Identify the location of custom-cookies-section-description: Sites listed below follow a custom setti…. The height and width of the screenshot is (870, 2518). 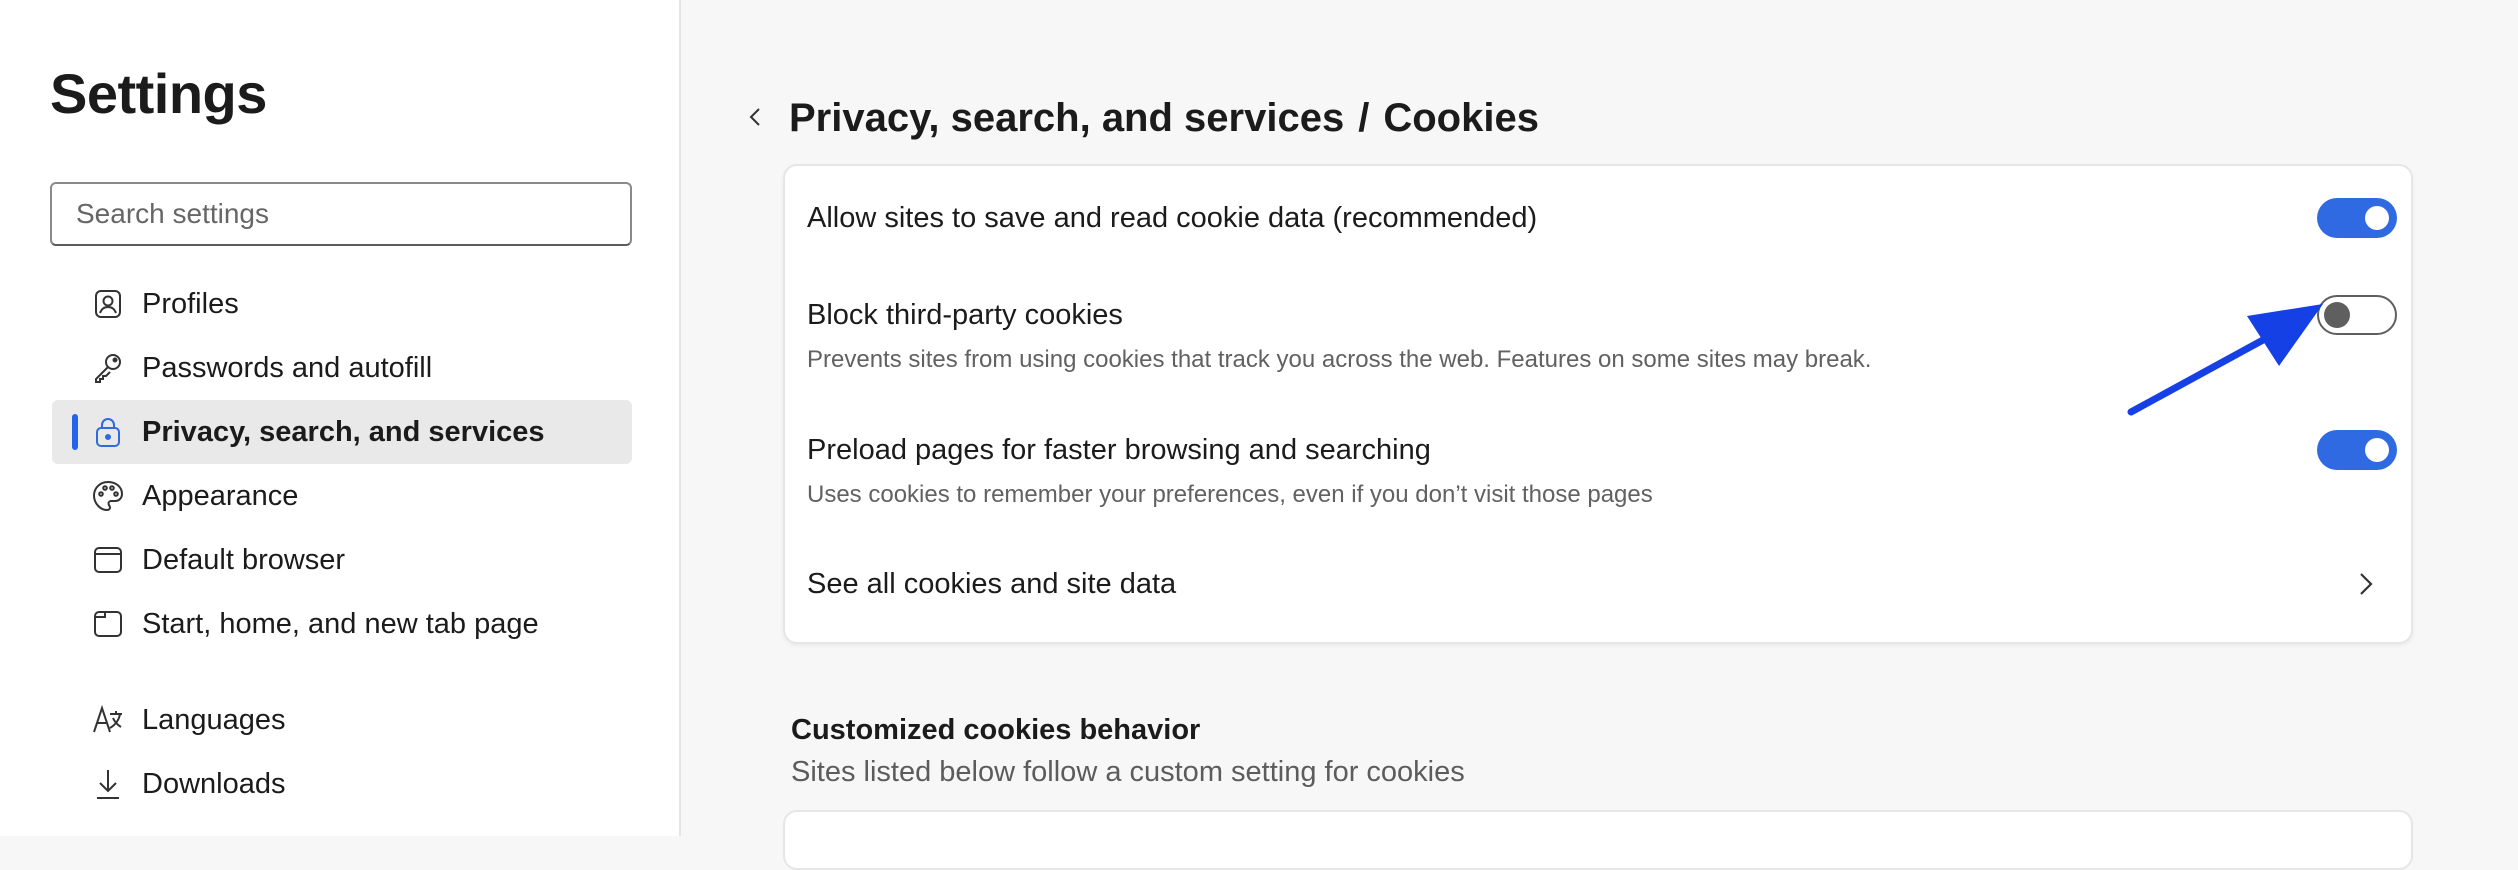
(1128, 772).